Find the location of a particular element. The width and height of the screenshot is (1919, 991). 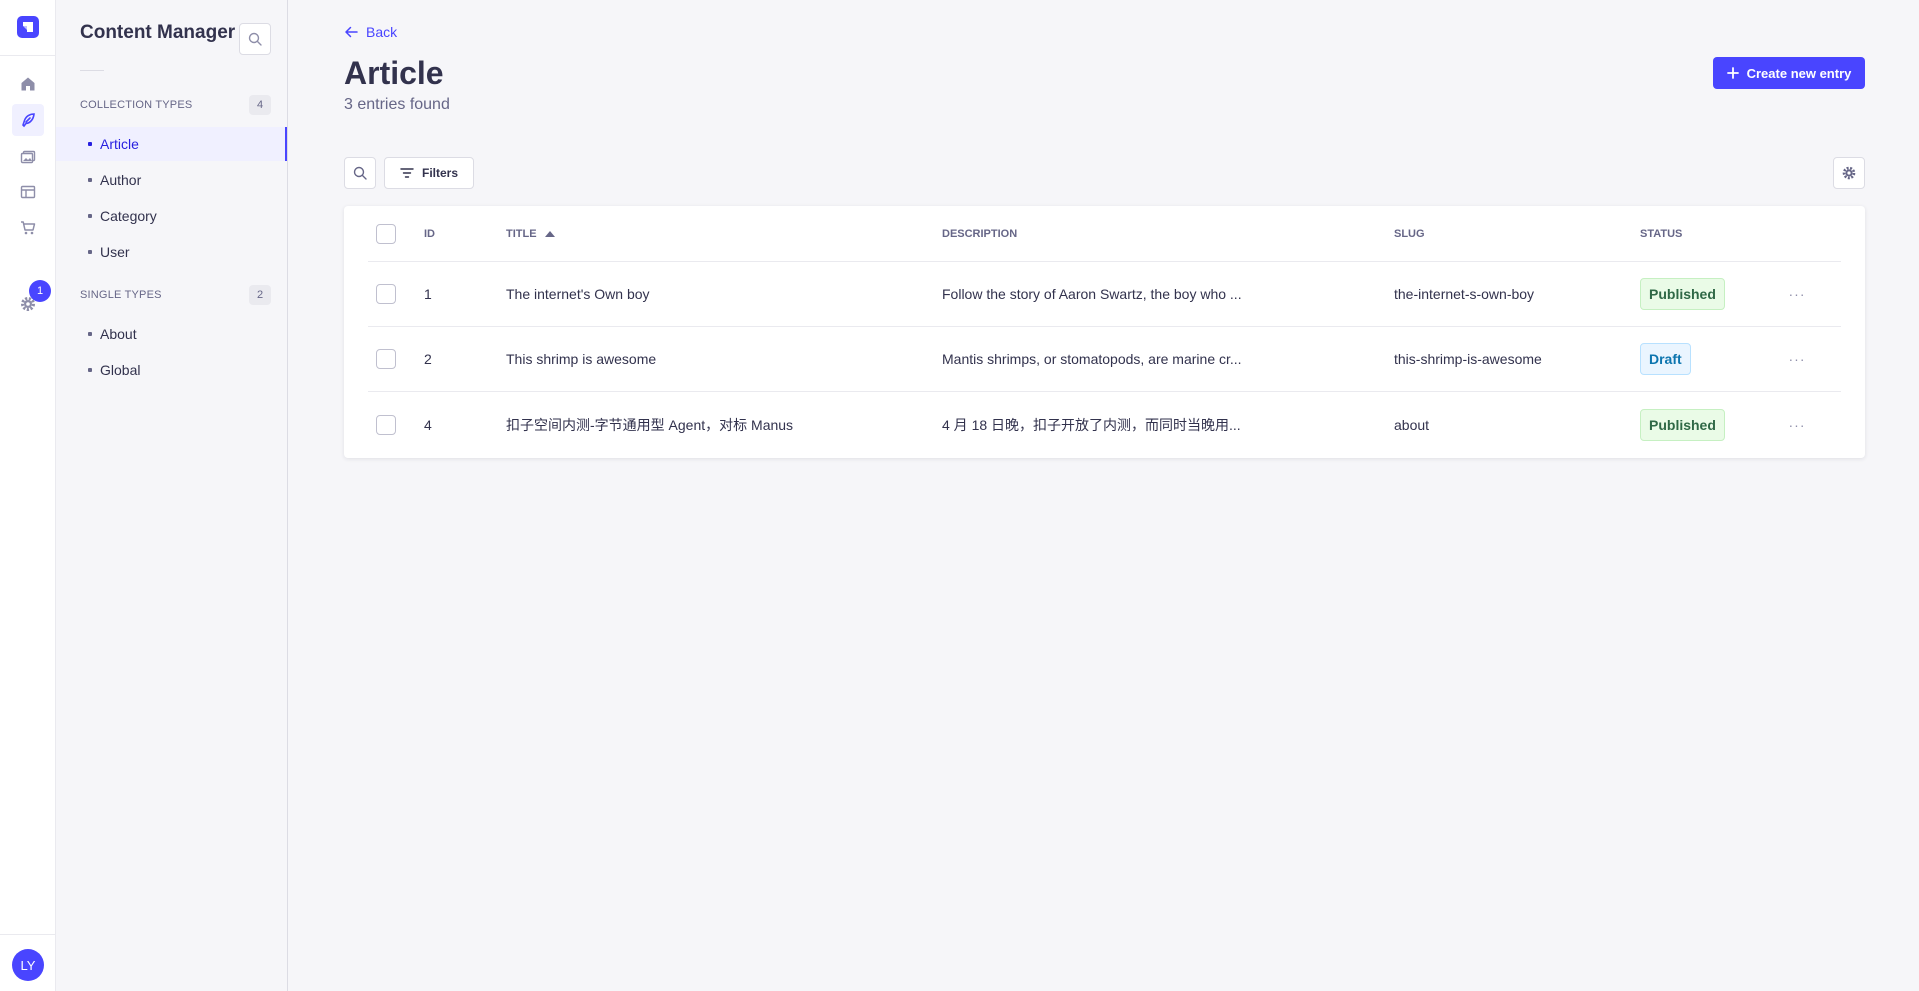

plus-icon is located at coordinates (1732, 73).